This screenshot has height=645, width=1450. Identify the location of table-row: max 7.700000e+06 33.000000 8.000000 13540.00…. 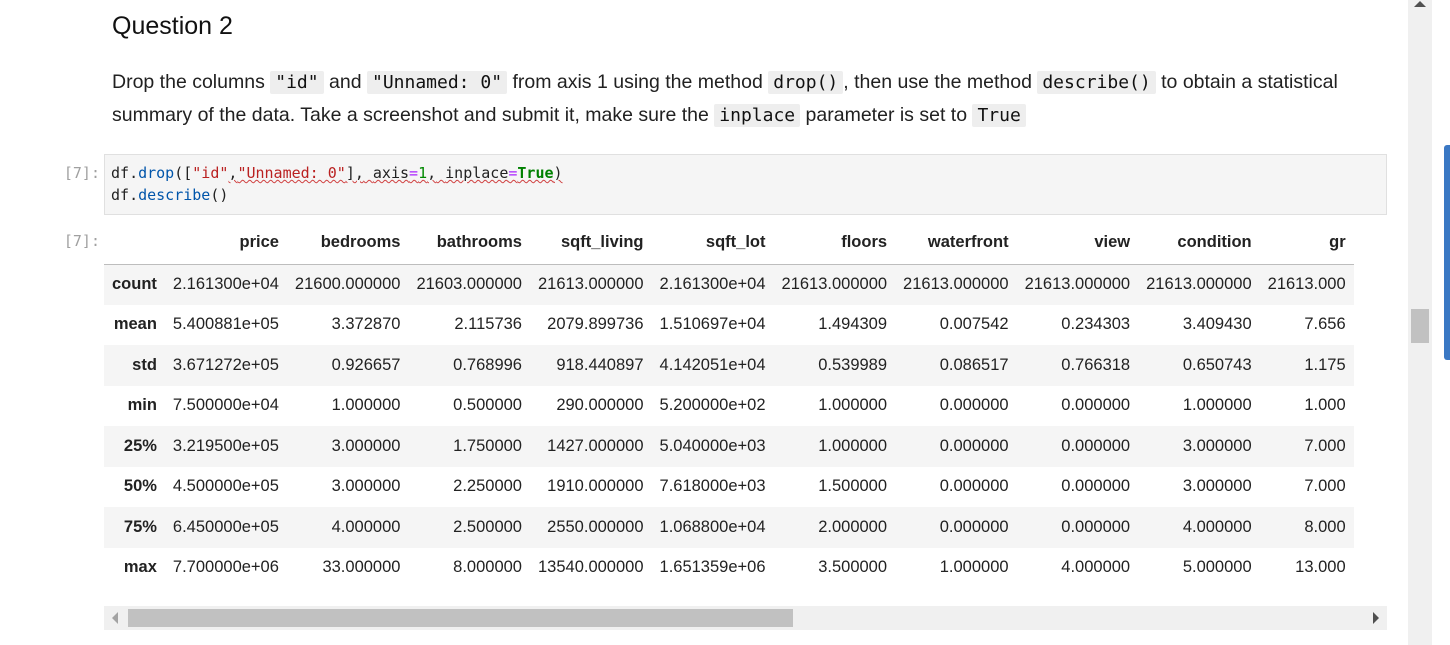
(729, 567).